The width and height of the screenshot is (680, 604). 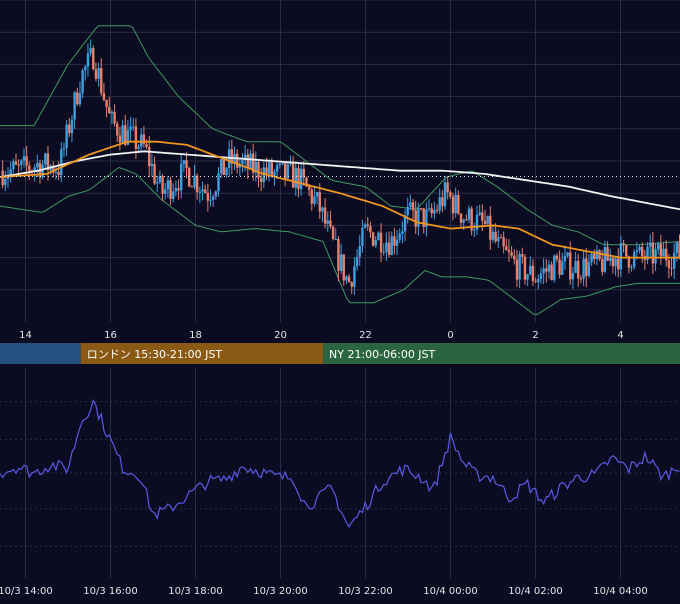 What do you see at coordinates (365, 591) in the screenshot?
I see `osc-x-tick-label: 10/3 22:00` at bounding box center [365, 591].